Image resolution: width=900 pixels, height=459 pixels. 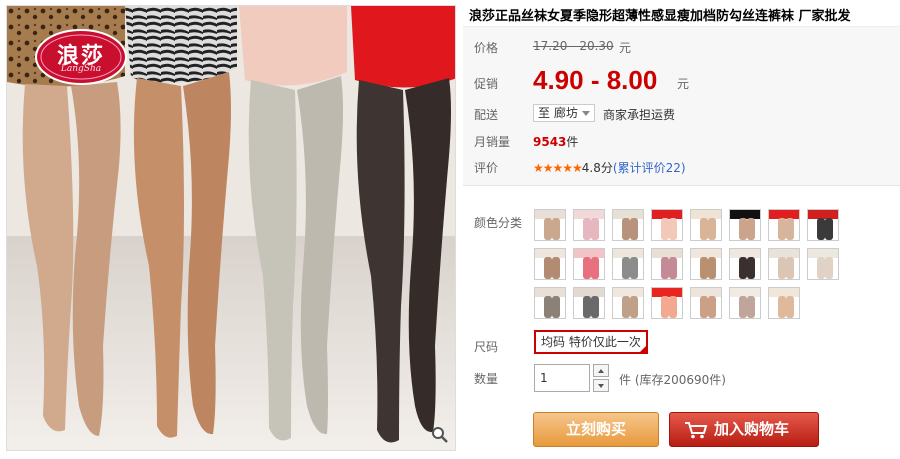 I want to click on quantity-label: 数量, so click(x=486, y=379).